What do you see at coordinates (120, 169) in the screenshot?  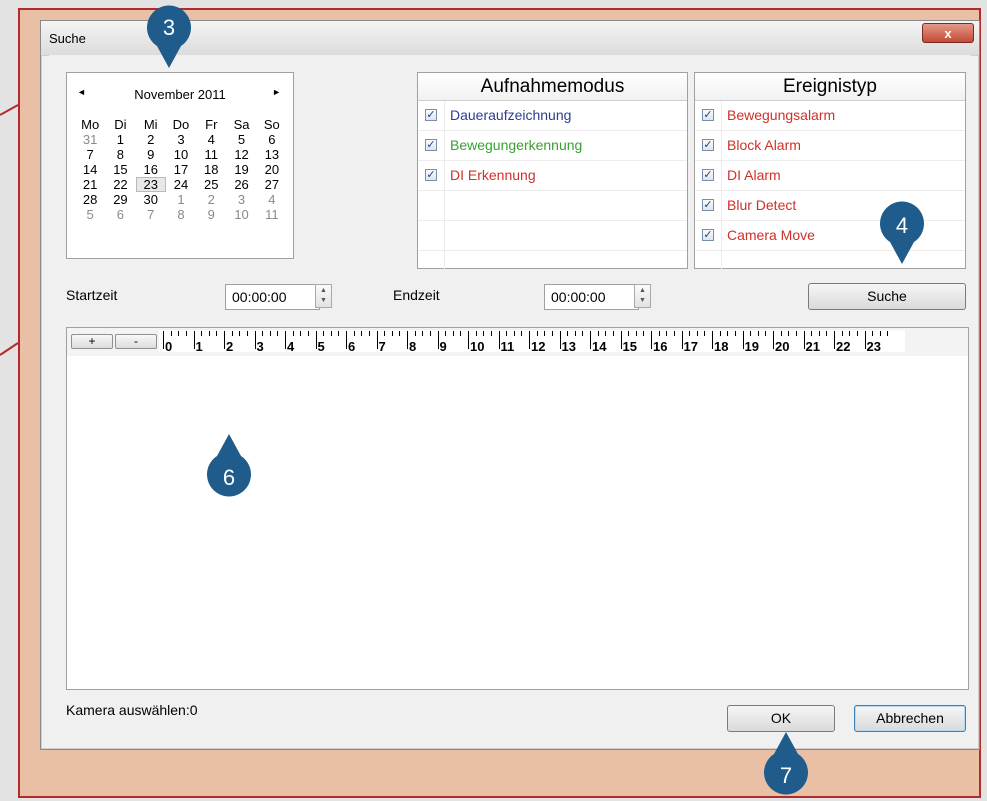 I see `calendar-day: 15` at bounding box center [120, 169].